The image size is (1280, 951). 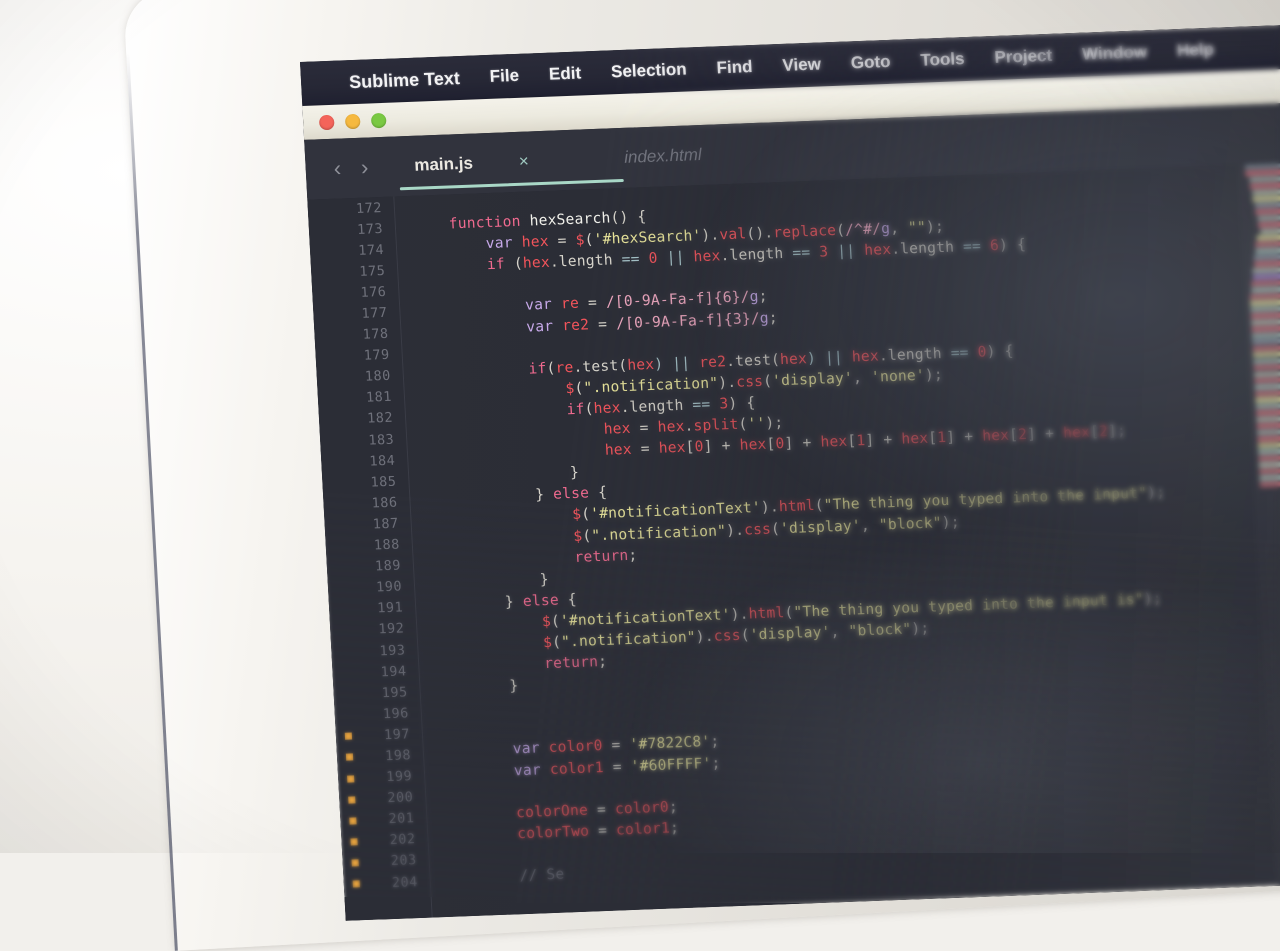 I want to click on code-token: '#7822C8', so click(x=670, y=743).